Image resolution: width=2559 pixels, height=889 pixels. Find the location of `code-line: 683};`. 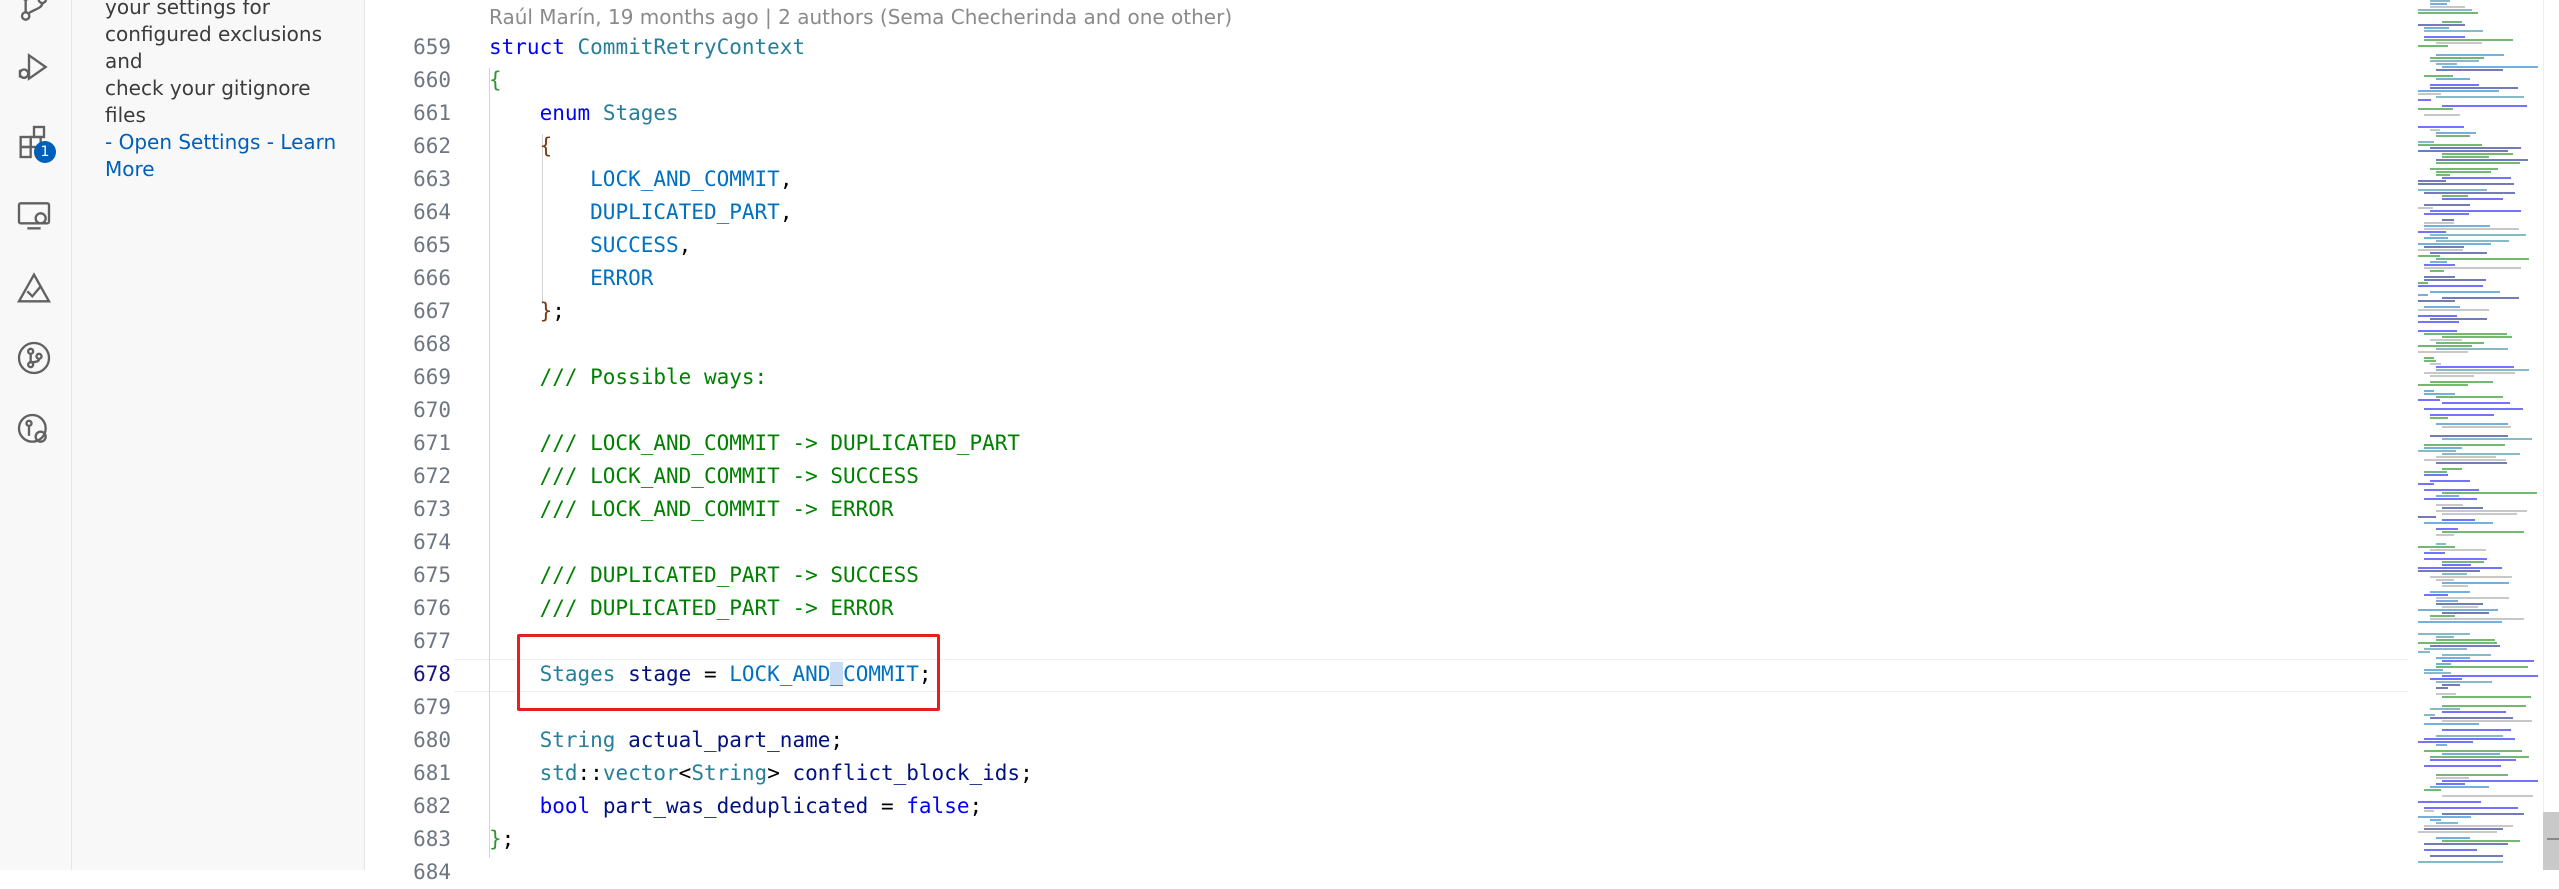

code-line: 683}; is located at coordinates (1390, 839).